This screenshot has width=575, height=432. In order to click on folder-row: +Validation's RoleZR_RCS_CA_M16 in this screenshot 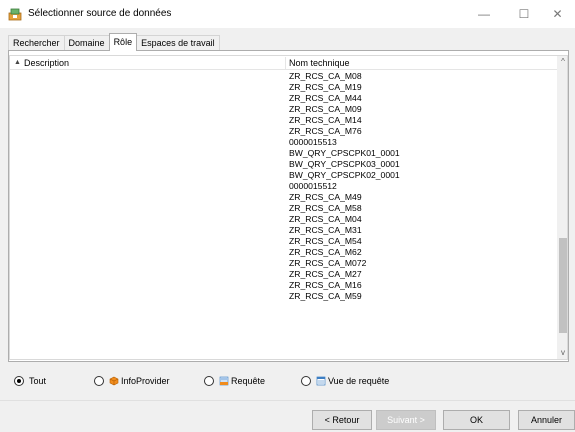, I will do `click(284, 285)`.